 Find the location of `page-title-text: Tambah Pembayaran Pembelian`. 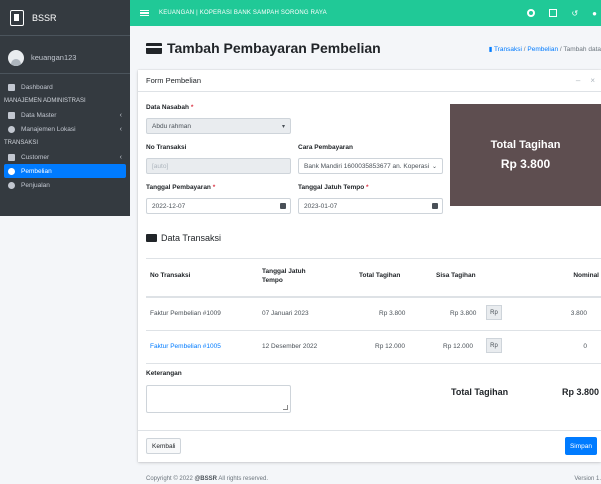

page-title-text: Tambah Pembayaran Pembelian is located at coordinates (274, 48).